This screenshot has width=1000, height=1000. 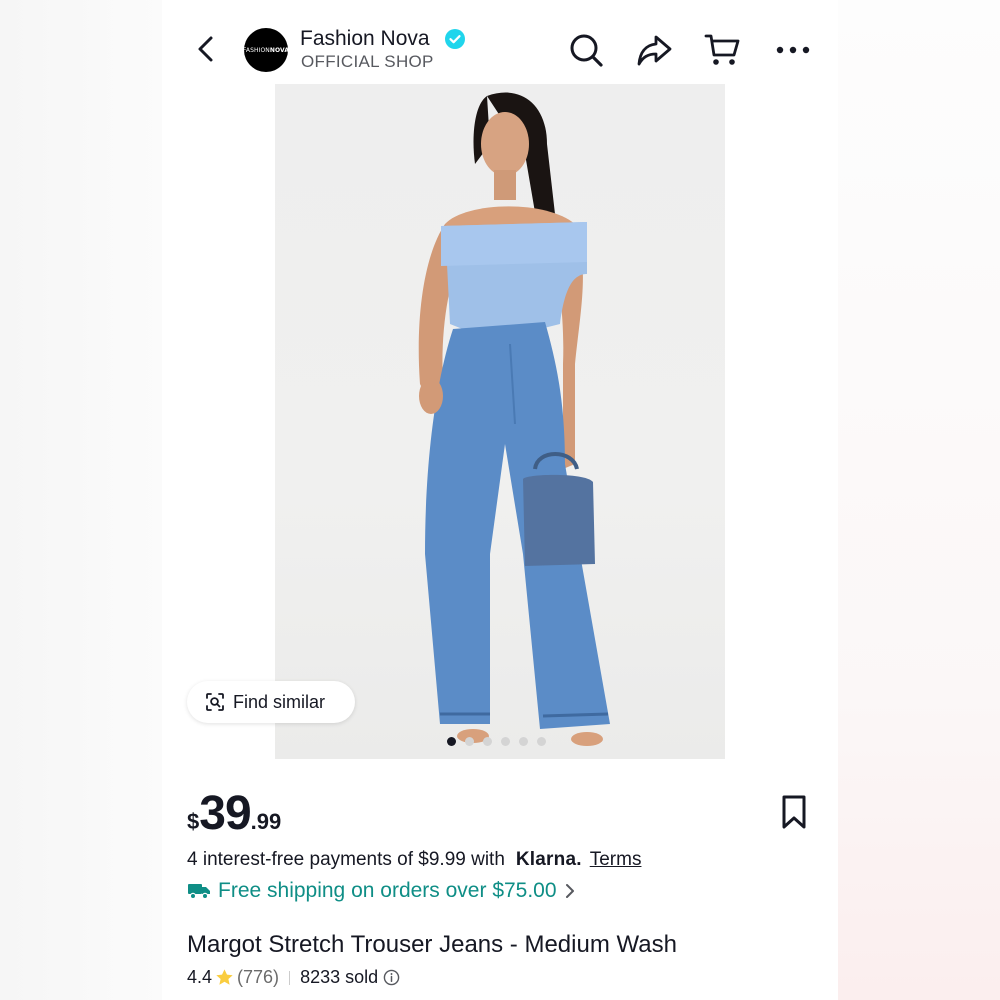 I want to click on free-shipping-banner: Free shipping on orders over $75.00, so click(x=381, y=891).